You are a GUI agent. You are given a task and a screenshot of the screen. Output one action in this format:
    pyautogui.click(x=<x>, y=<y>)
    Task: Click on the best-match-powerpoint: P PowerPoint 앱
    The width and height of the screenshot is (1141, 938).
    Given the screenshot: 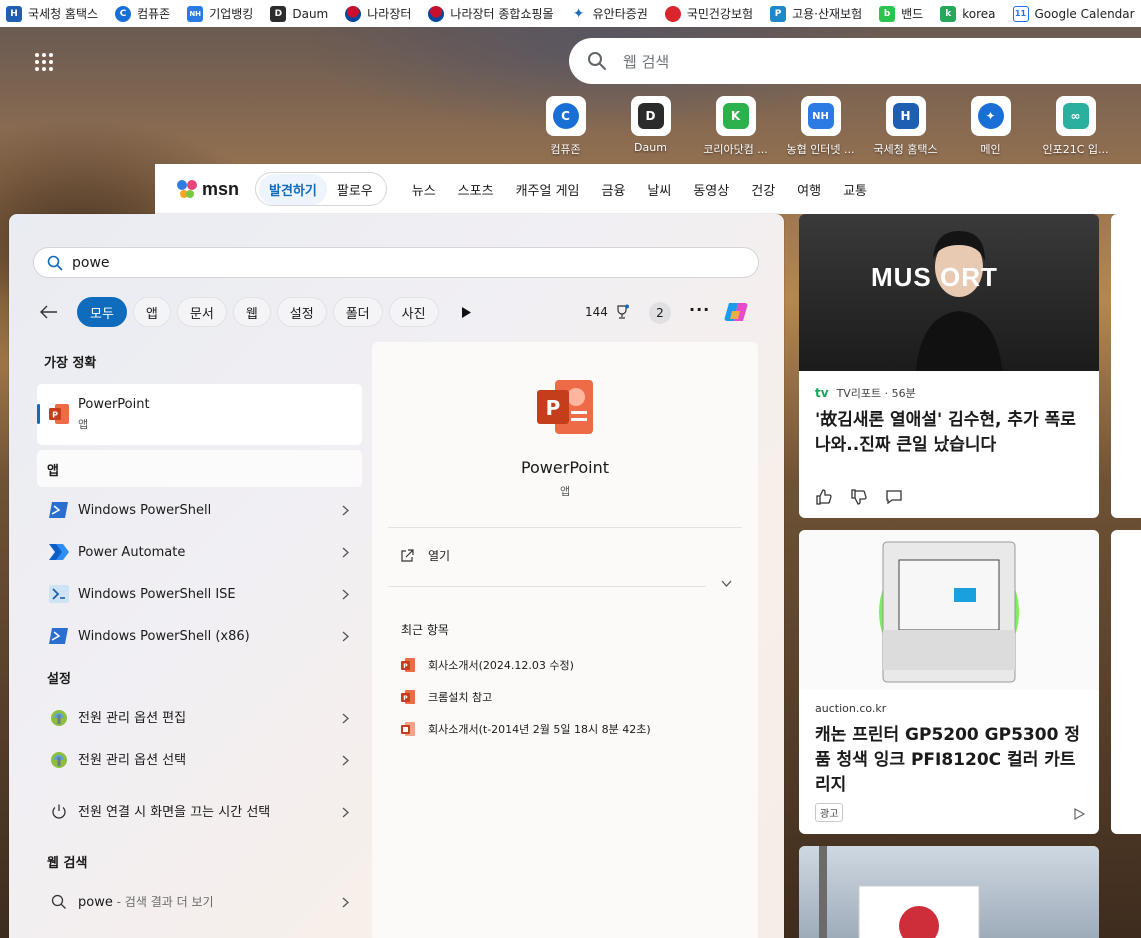 What is the action you would take?
    pyautogui.click(x=199, y=414)
    